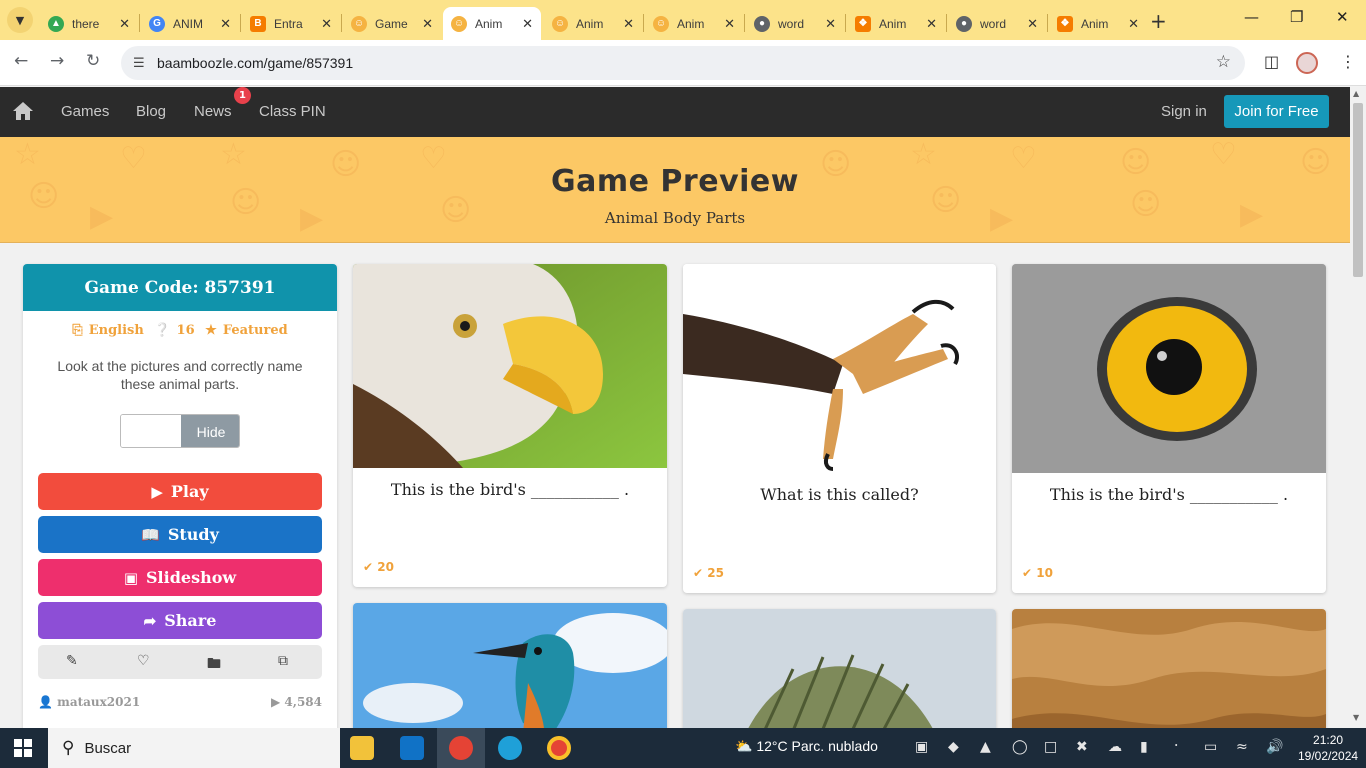  Describe the element at coordinates (559, 748) in the screenshot. I see `chrome-icon` at that location.